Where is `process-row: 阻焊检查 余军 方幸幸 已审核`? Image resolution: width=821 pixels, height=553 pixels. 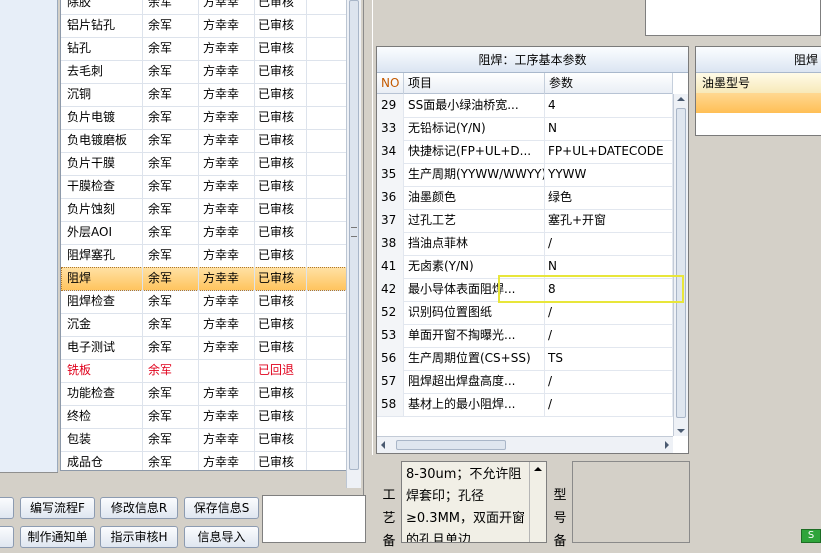
process-row: 阻焊检查 余军 方幸幸 已审核 is located at coordinates (203, 302).